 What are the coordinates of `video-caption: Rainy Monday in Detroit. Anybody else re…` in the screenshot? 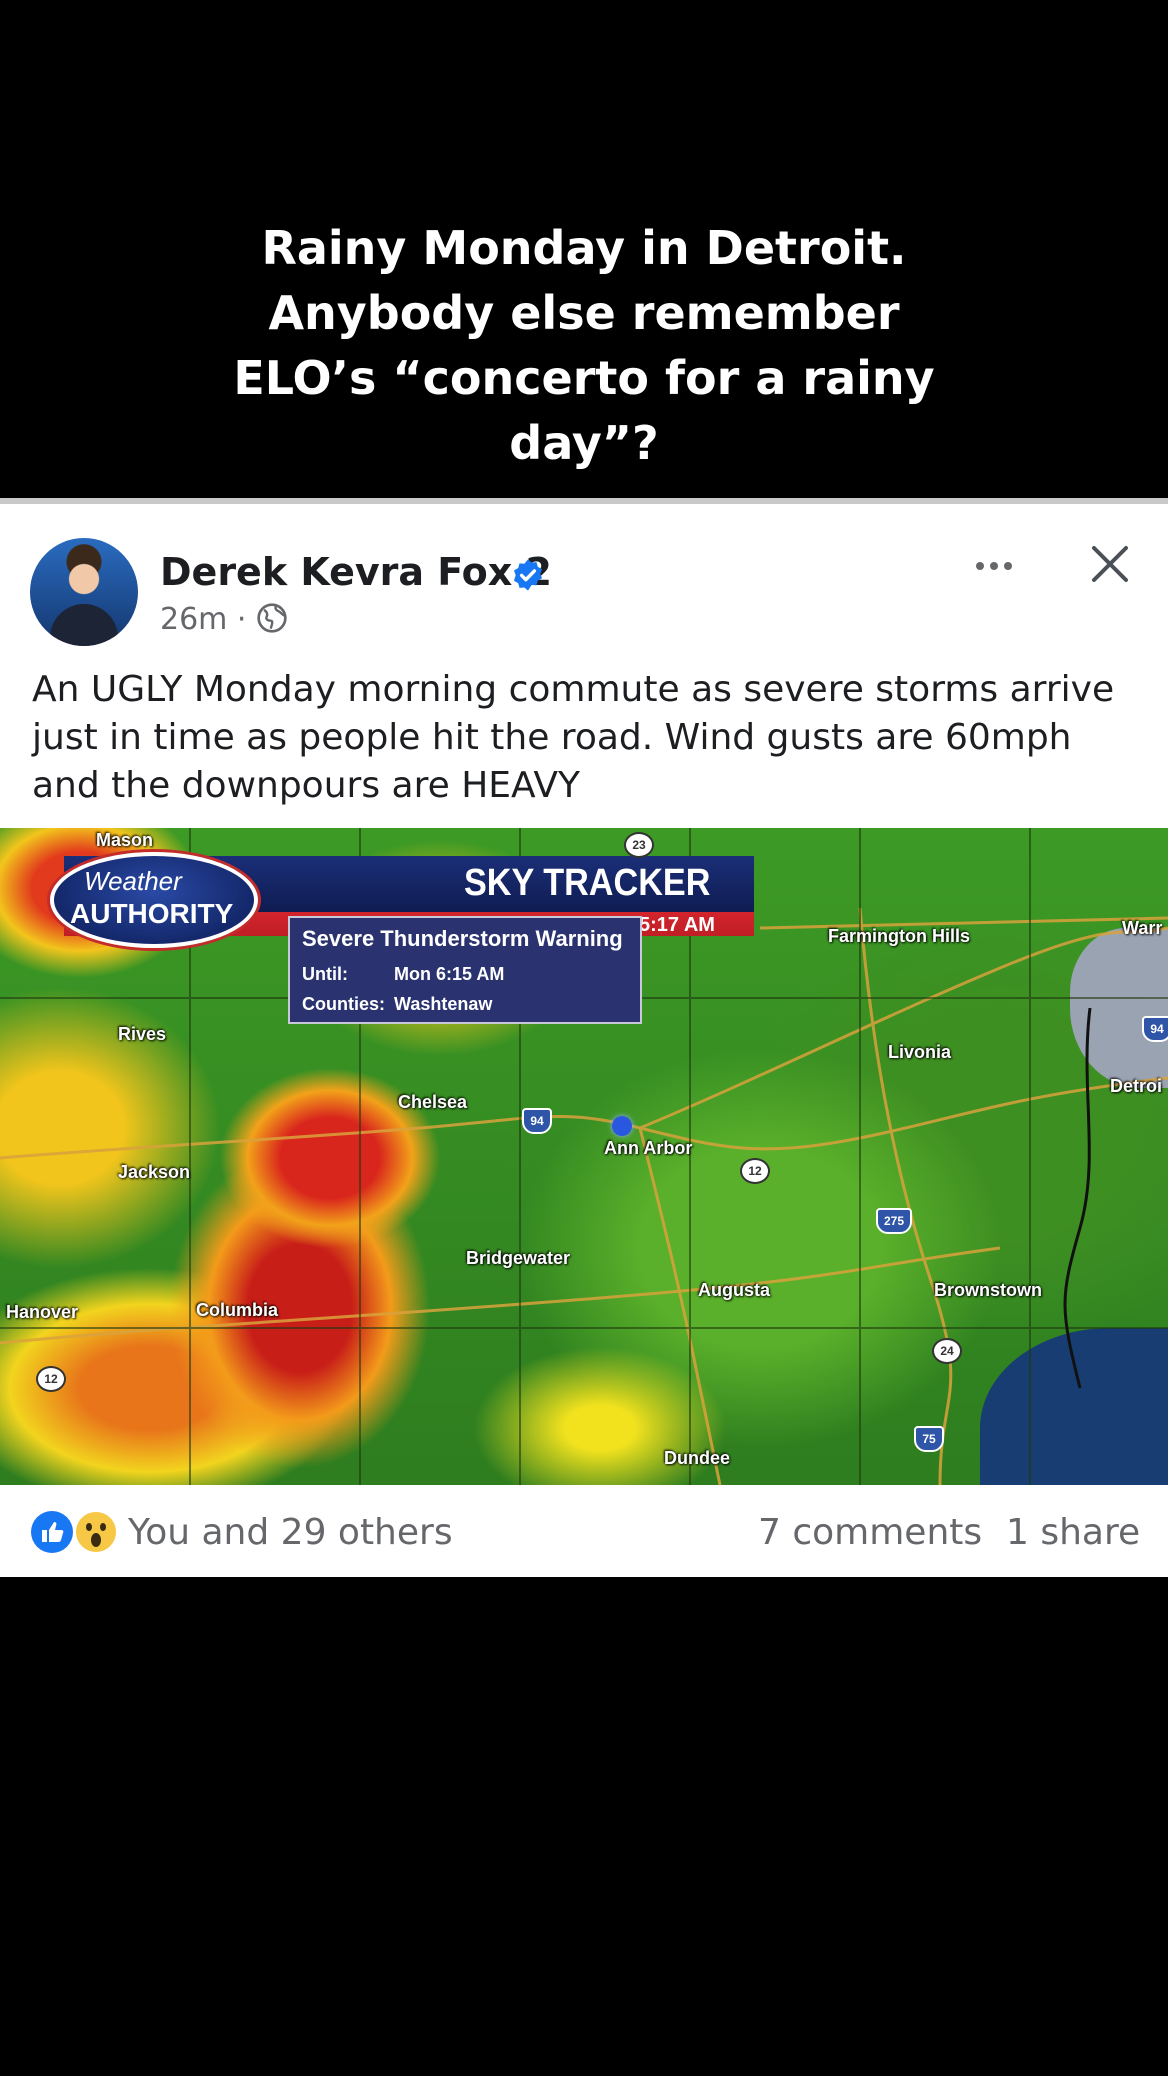 It's located at (584, 346).